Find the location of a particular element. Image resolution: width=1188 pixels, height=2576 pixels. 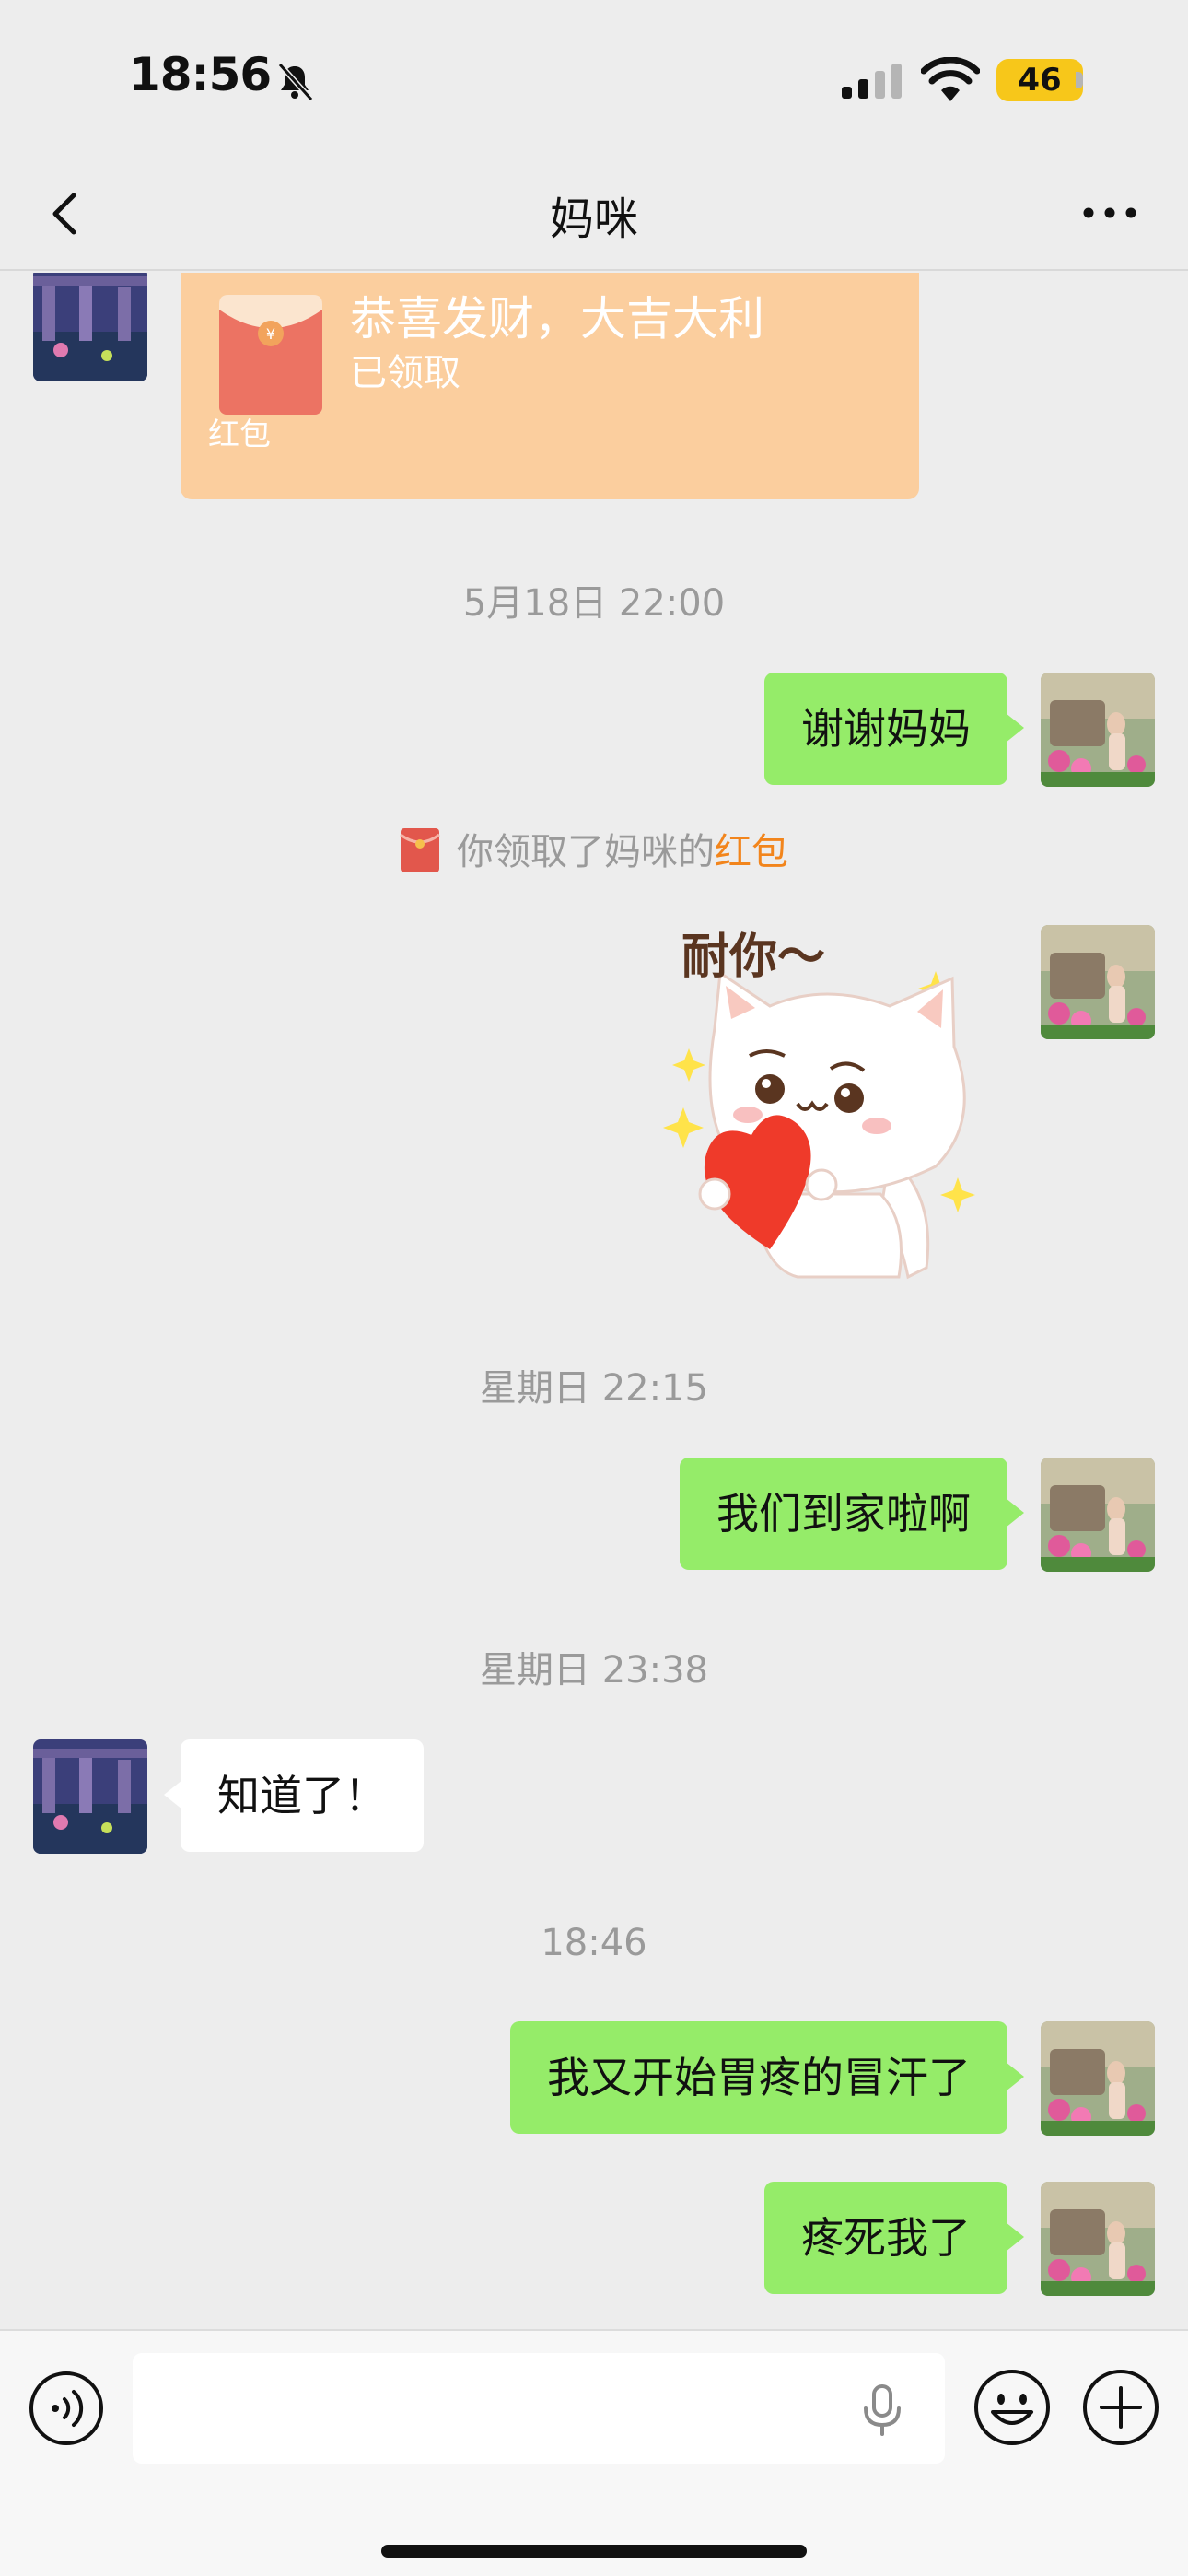

bell-muted-icon is located at coordinates (295, 81).